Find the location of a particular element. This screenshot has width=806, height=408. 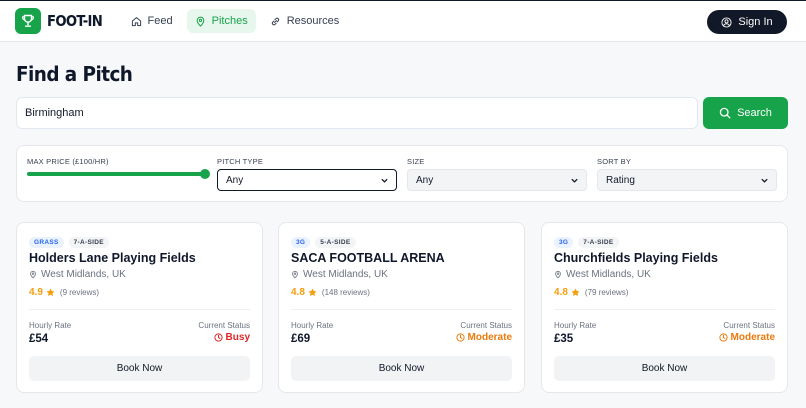

sign-in-label: Sign In is located at coordinates (755, 22).